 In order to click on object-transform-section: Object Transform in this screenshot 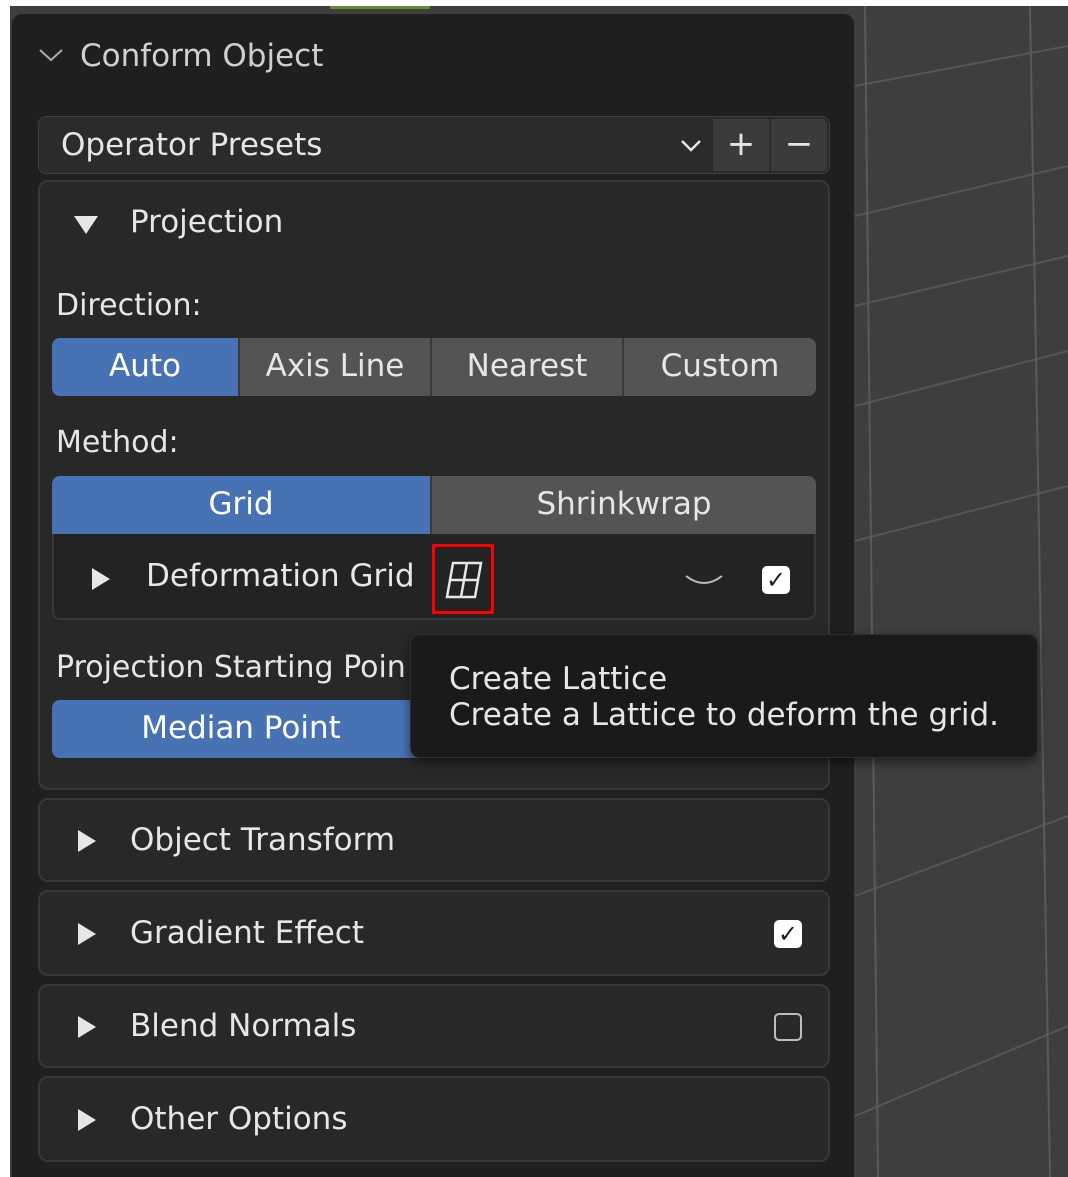, I will do `click(434, 840)`.